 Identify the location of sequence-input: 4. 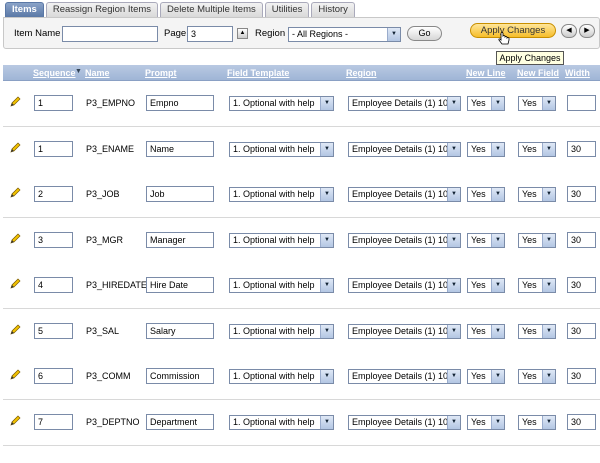
(53, 285).